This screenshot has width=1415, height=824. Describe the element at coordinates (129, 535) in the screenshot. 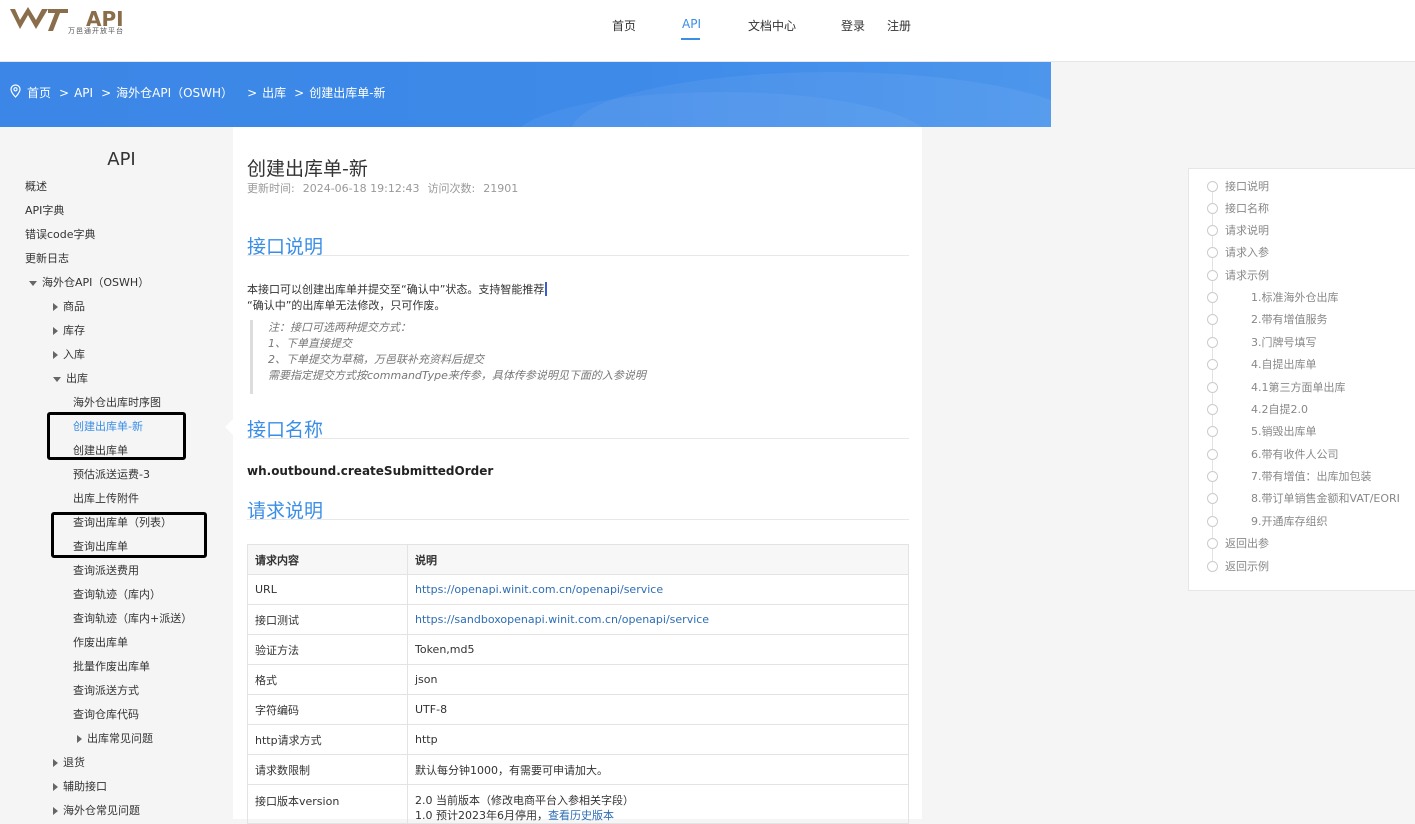

I see `highlight-box` at that location.